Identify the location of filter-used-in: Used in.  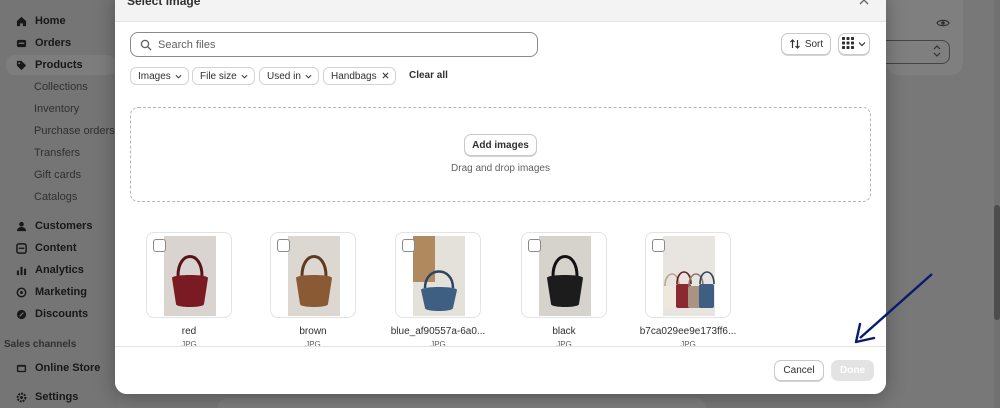
(289, 76).